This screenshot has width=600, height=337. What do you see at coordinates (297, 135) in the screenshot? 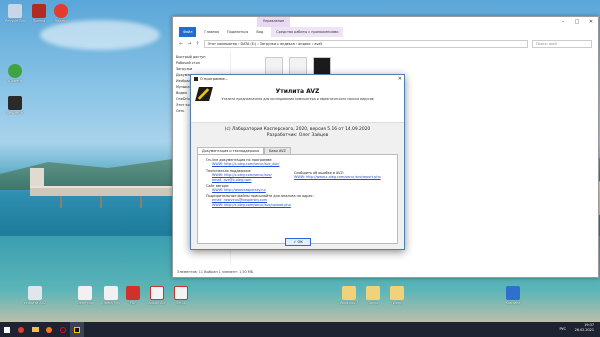
I see `developer-text: Разработчик: Олег Зайцев` at bounding box center [297, 135].